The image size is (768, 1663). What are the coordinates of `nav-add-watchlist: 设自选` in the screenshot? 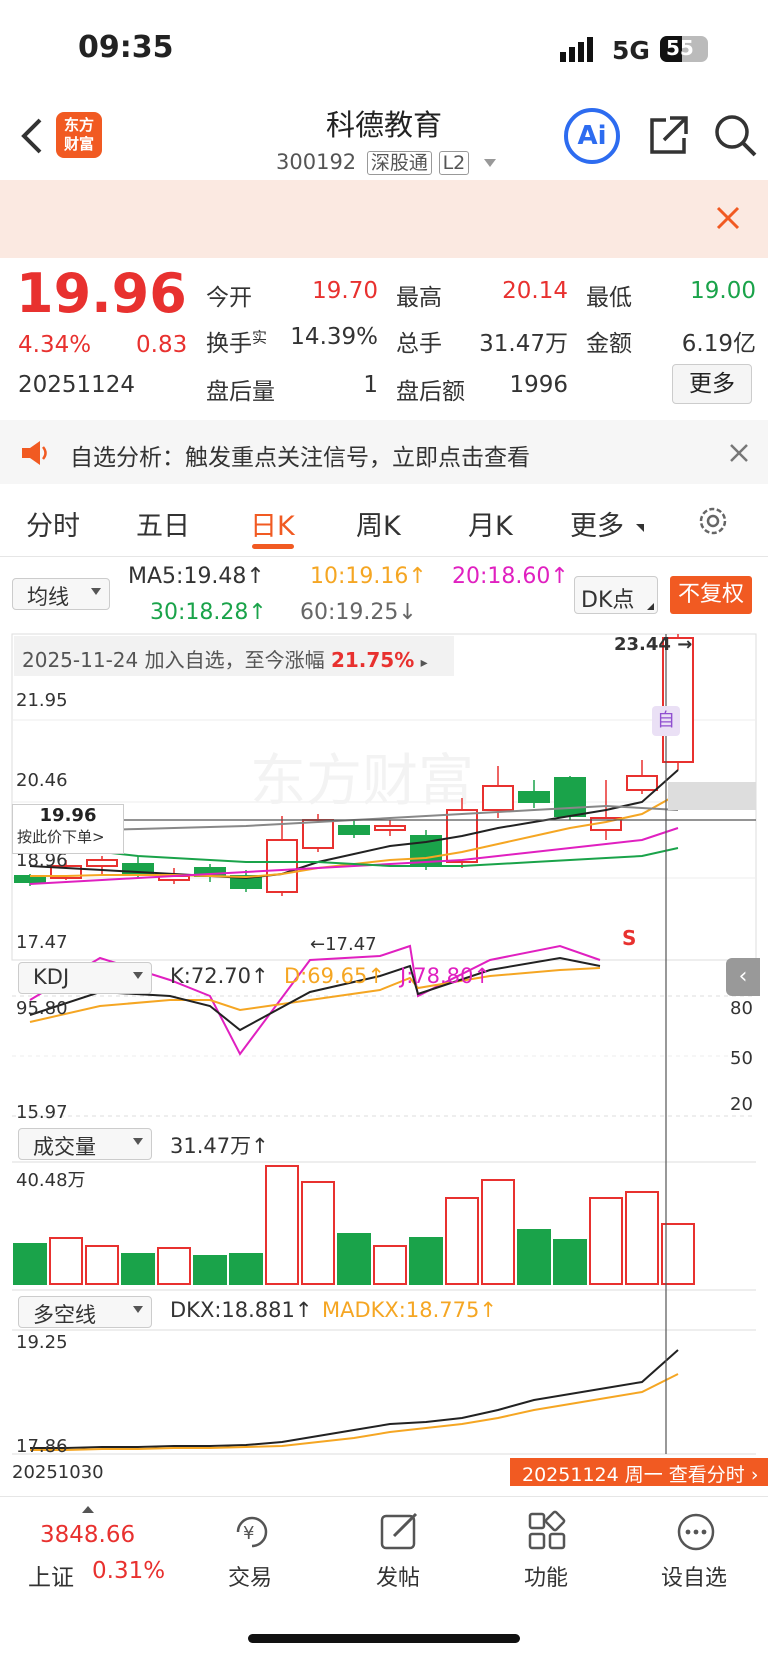 It's located at (694, 1576).